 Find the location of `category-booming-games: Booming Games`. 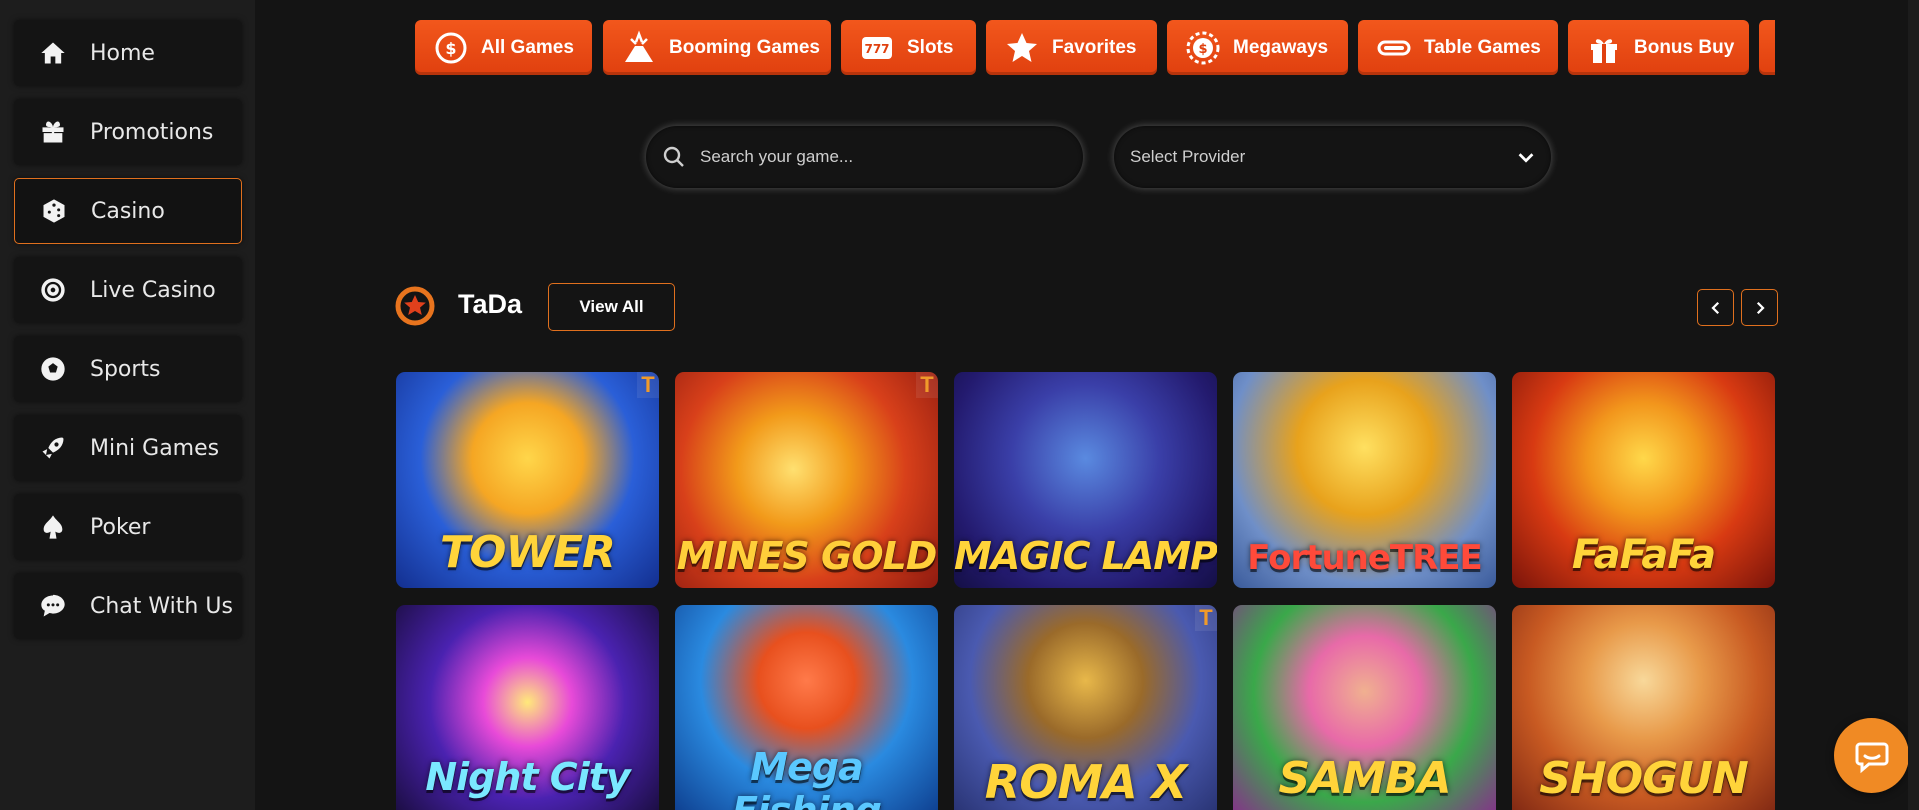

category-booming-games: Booming Games is located at coordinates (717, 47).